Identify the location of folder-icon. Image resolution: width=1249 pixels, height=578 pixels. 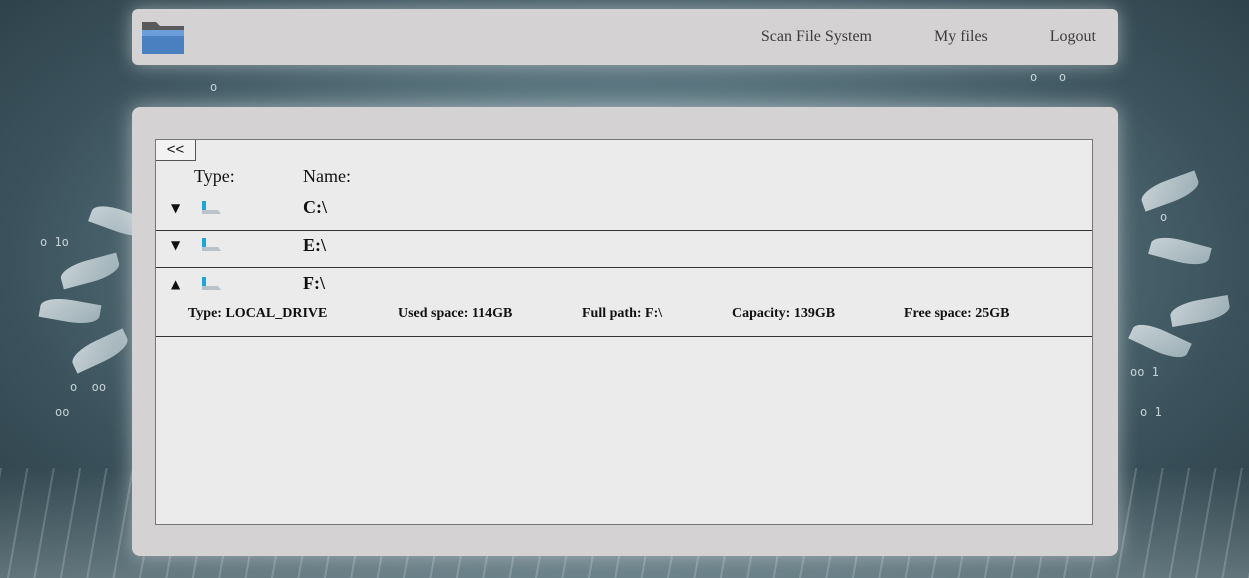
(163, 36).